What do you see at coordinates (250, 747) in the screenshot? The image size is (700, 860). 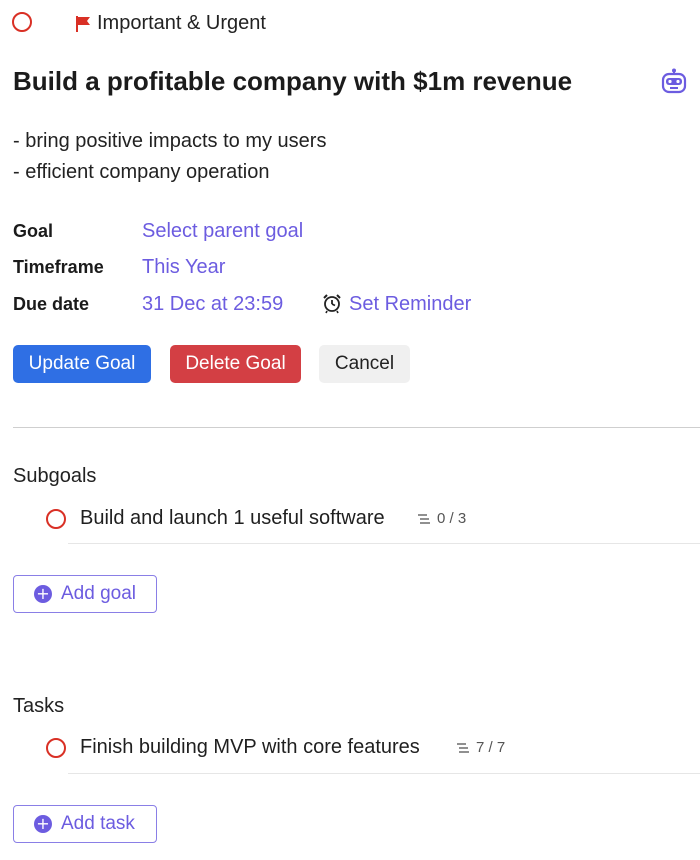 I see `task-item-label: Finish building MVP with core features` at bounding box center [250, 747].